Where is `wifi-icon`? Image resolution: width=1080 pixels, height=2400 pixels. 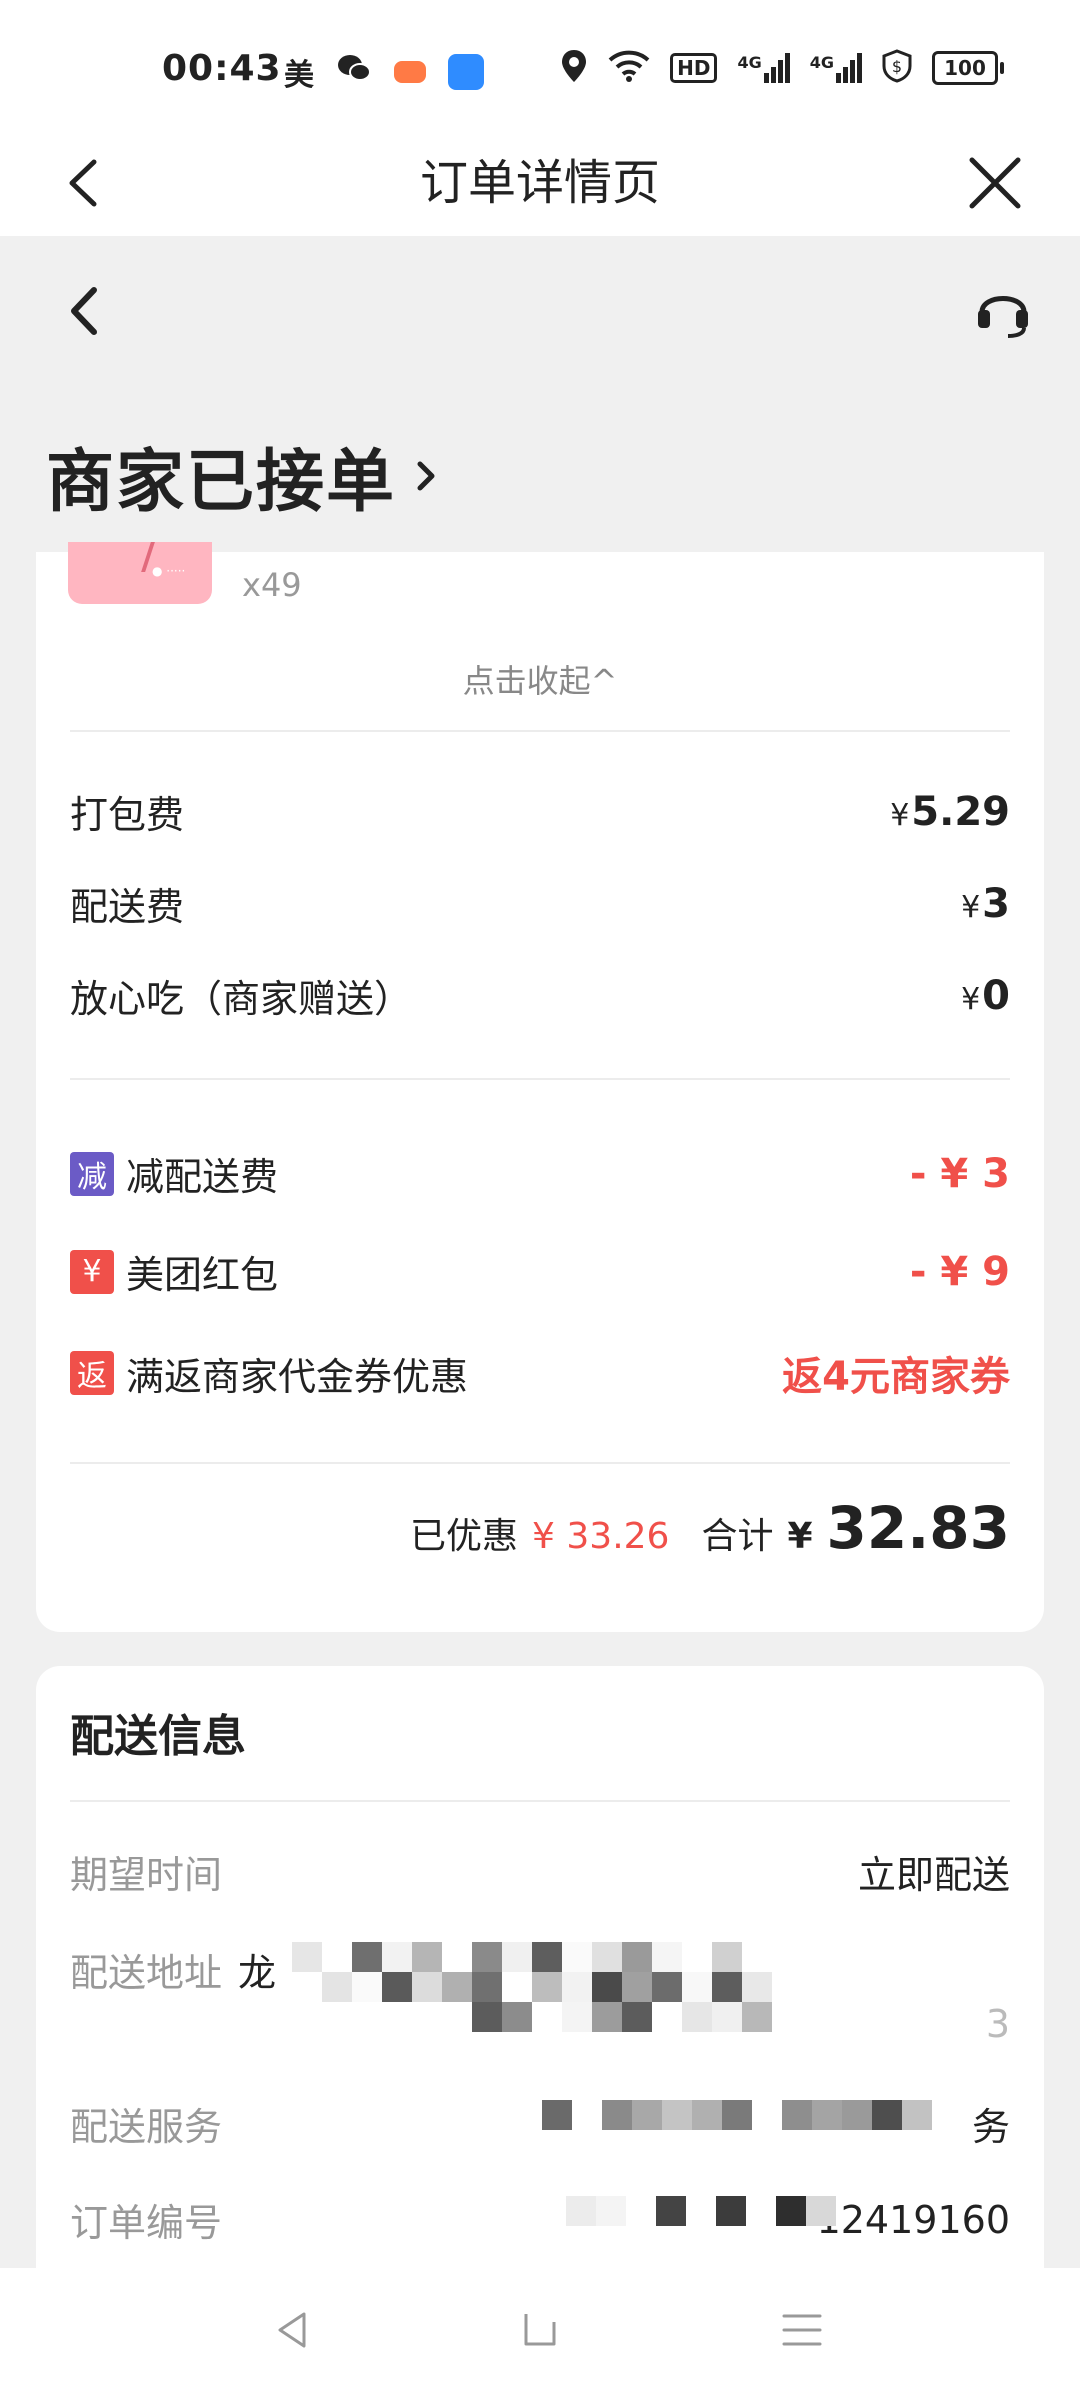 wifi-icon is located at coordinates (629, 68).